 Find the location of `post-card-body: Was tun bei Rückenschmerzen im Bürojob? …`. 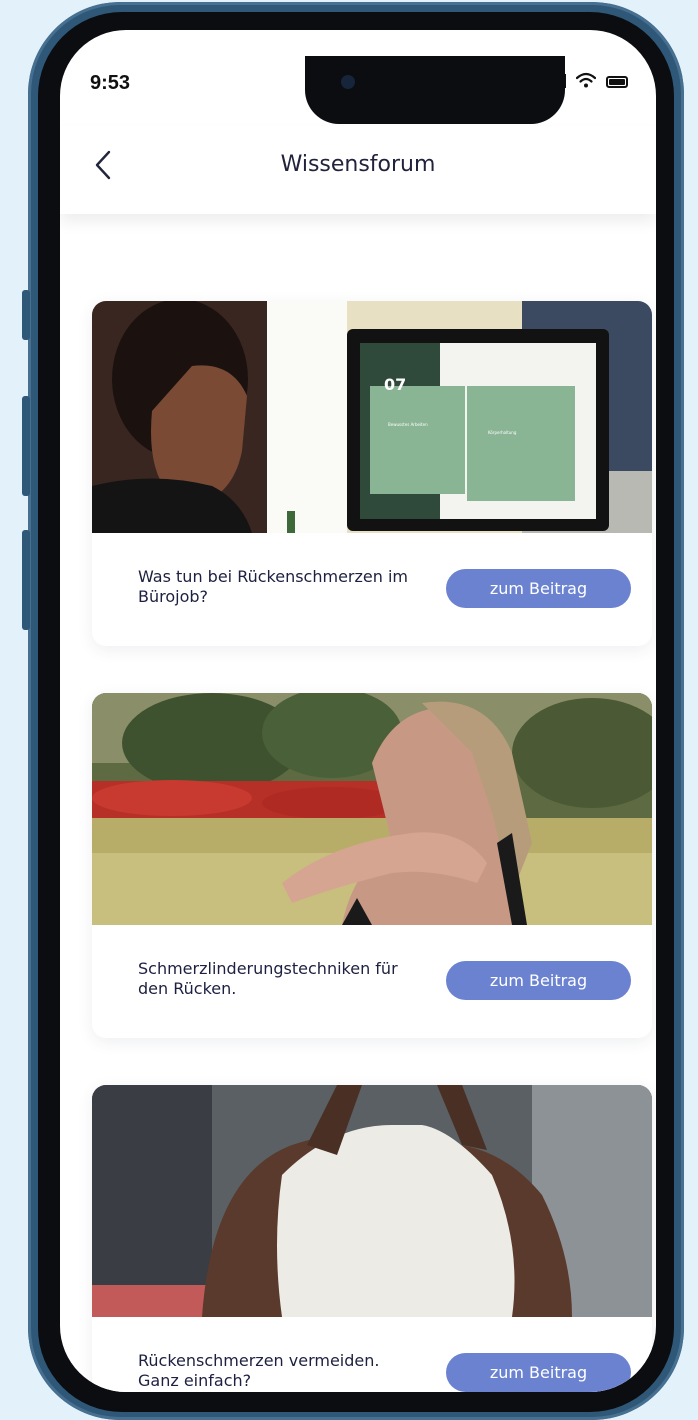

post-card-body: Was tun bei Rückenschmerzen im Bürojob? … is located at coordinates (372, 589).